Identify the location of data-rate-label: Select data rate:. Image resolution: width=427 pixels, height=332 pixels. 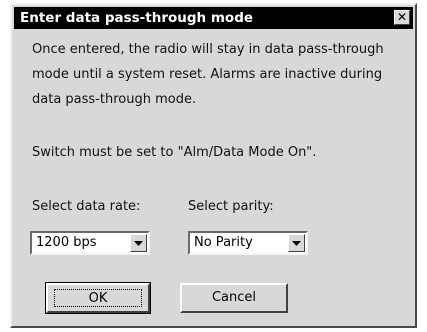
(86, 206).